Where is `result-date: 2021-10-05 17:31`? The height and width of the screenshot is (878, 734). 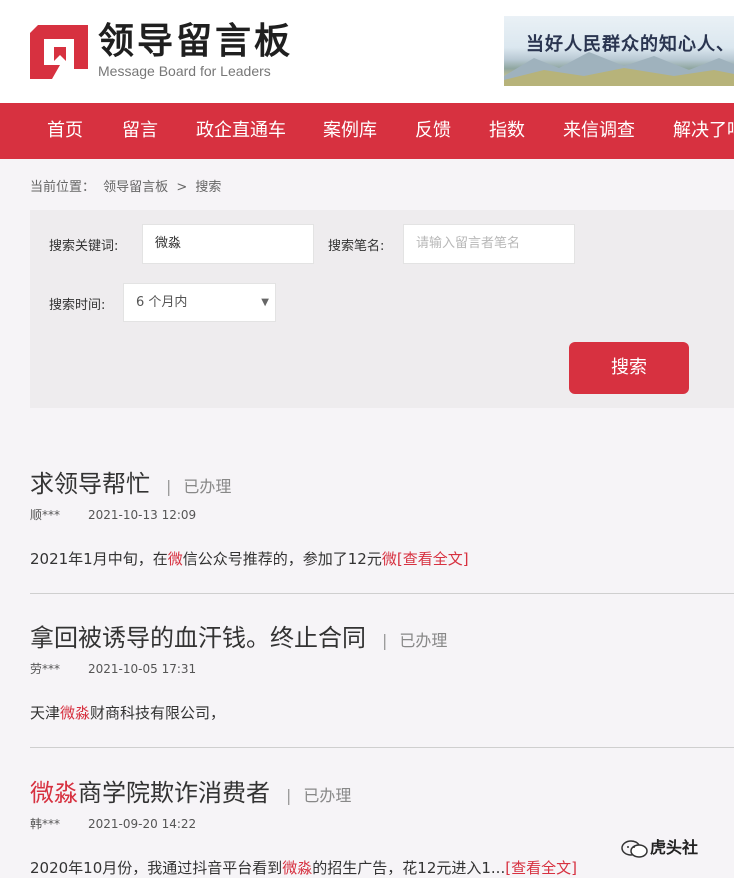
result-date: 2021-10-05 17:31 is located at coordinates (142, 669).